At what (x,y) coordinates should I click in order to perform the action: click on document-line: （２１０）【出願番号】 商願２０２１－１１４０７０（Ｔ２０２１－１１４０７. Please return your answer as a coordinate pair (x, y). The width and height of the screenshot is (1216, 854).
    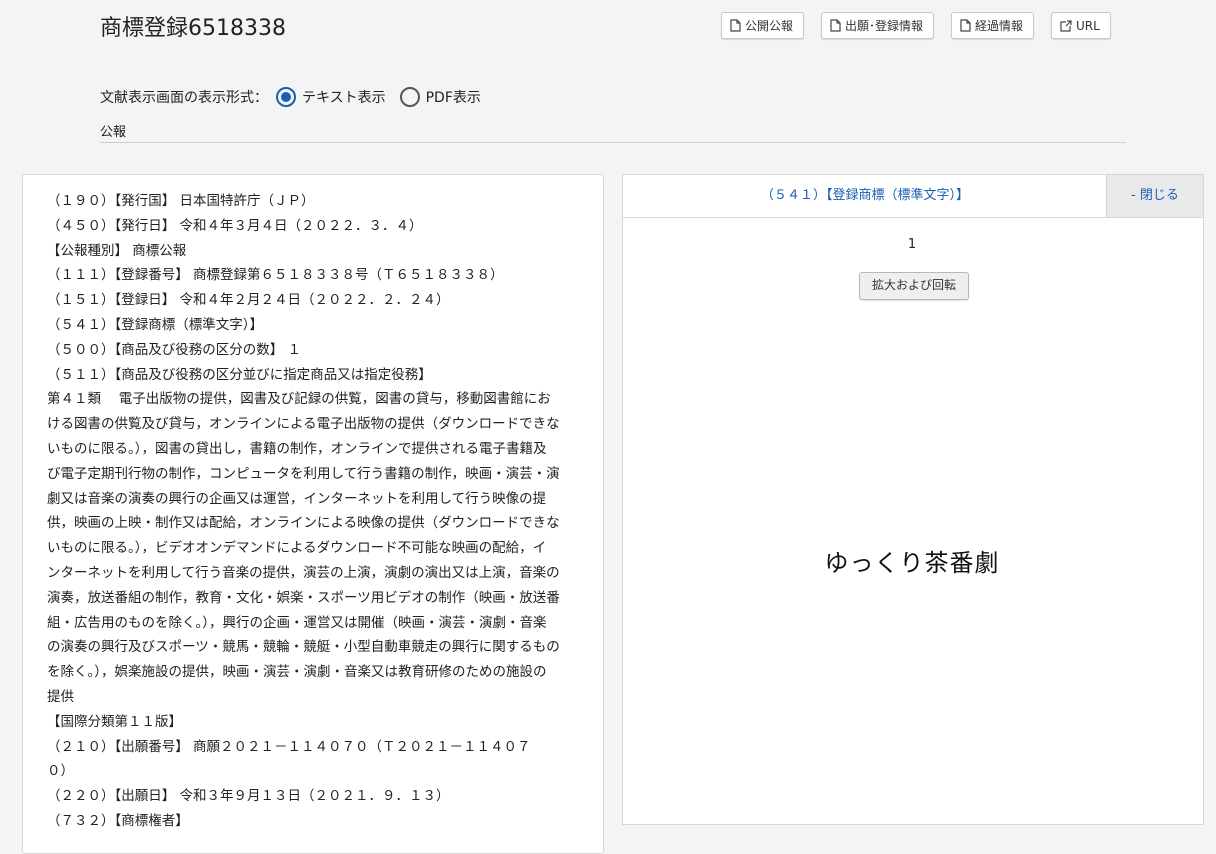
    Looking at the image, I should click on (289, 746).